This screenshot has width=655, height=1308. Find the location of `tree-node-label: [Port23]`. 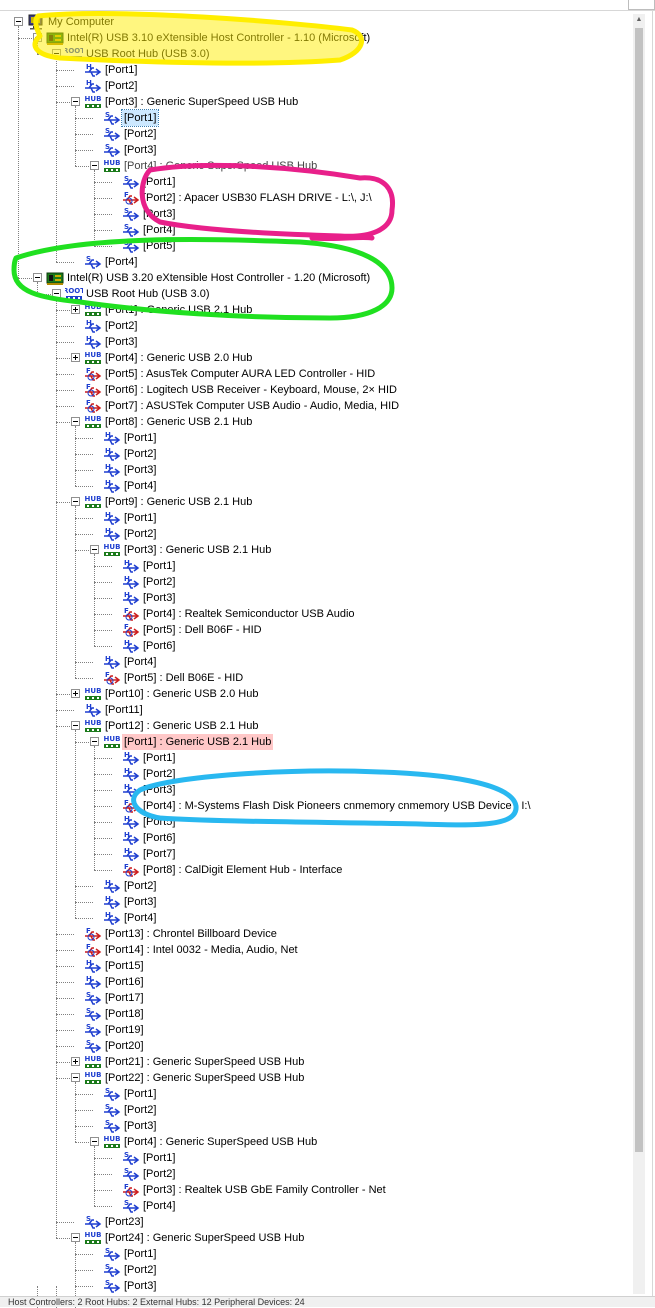

tree-node-label: [Port23] is located at coordinates (124, 1222).